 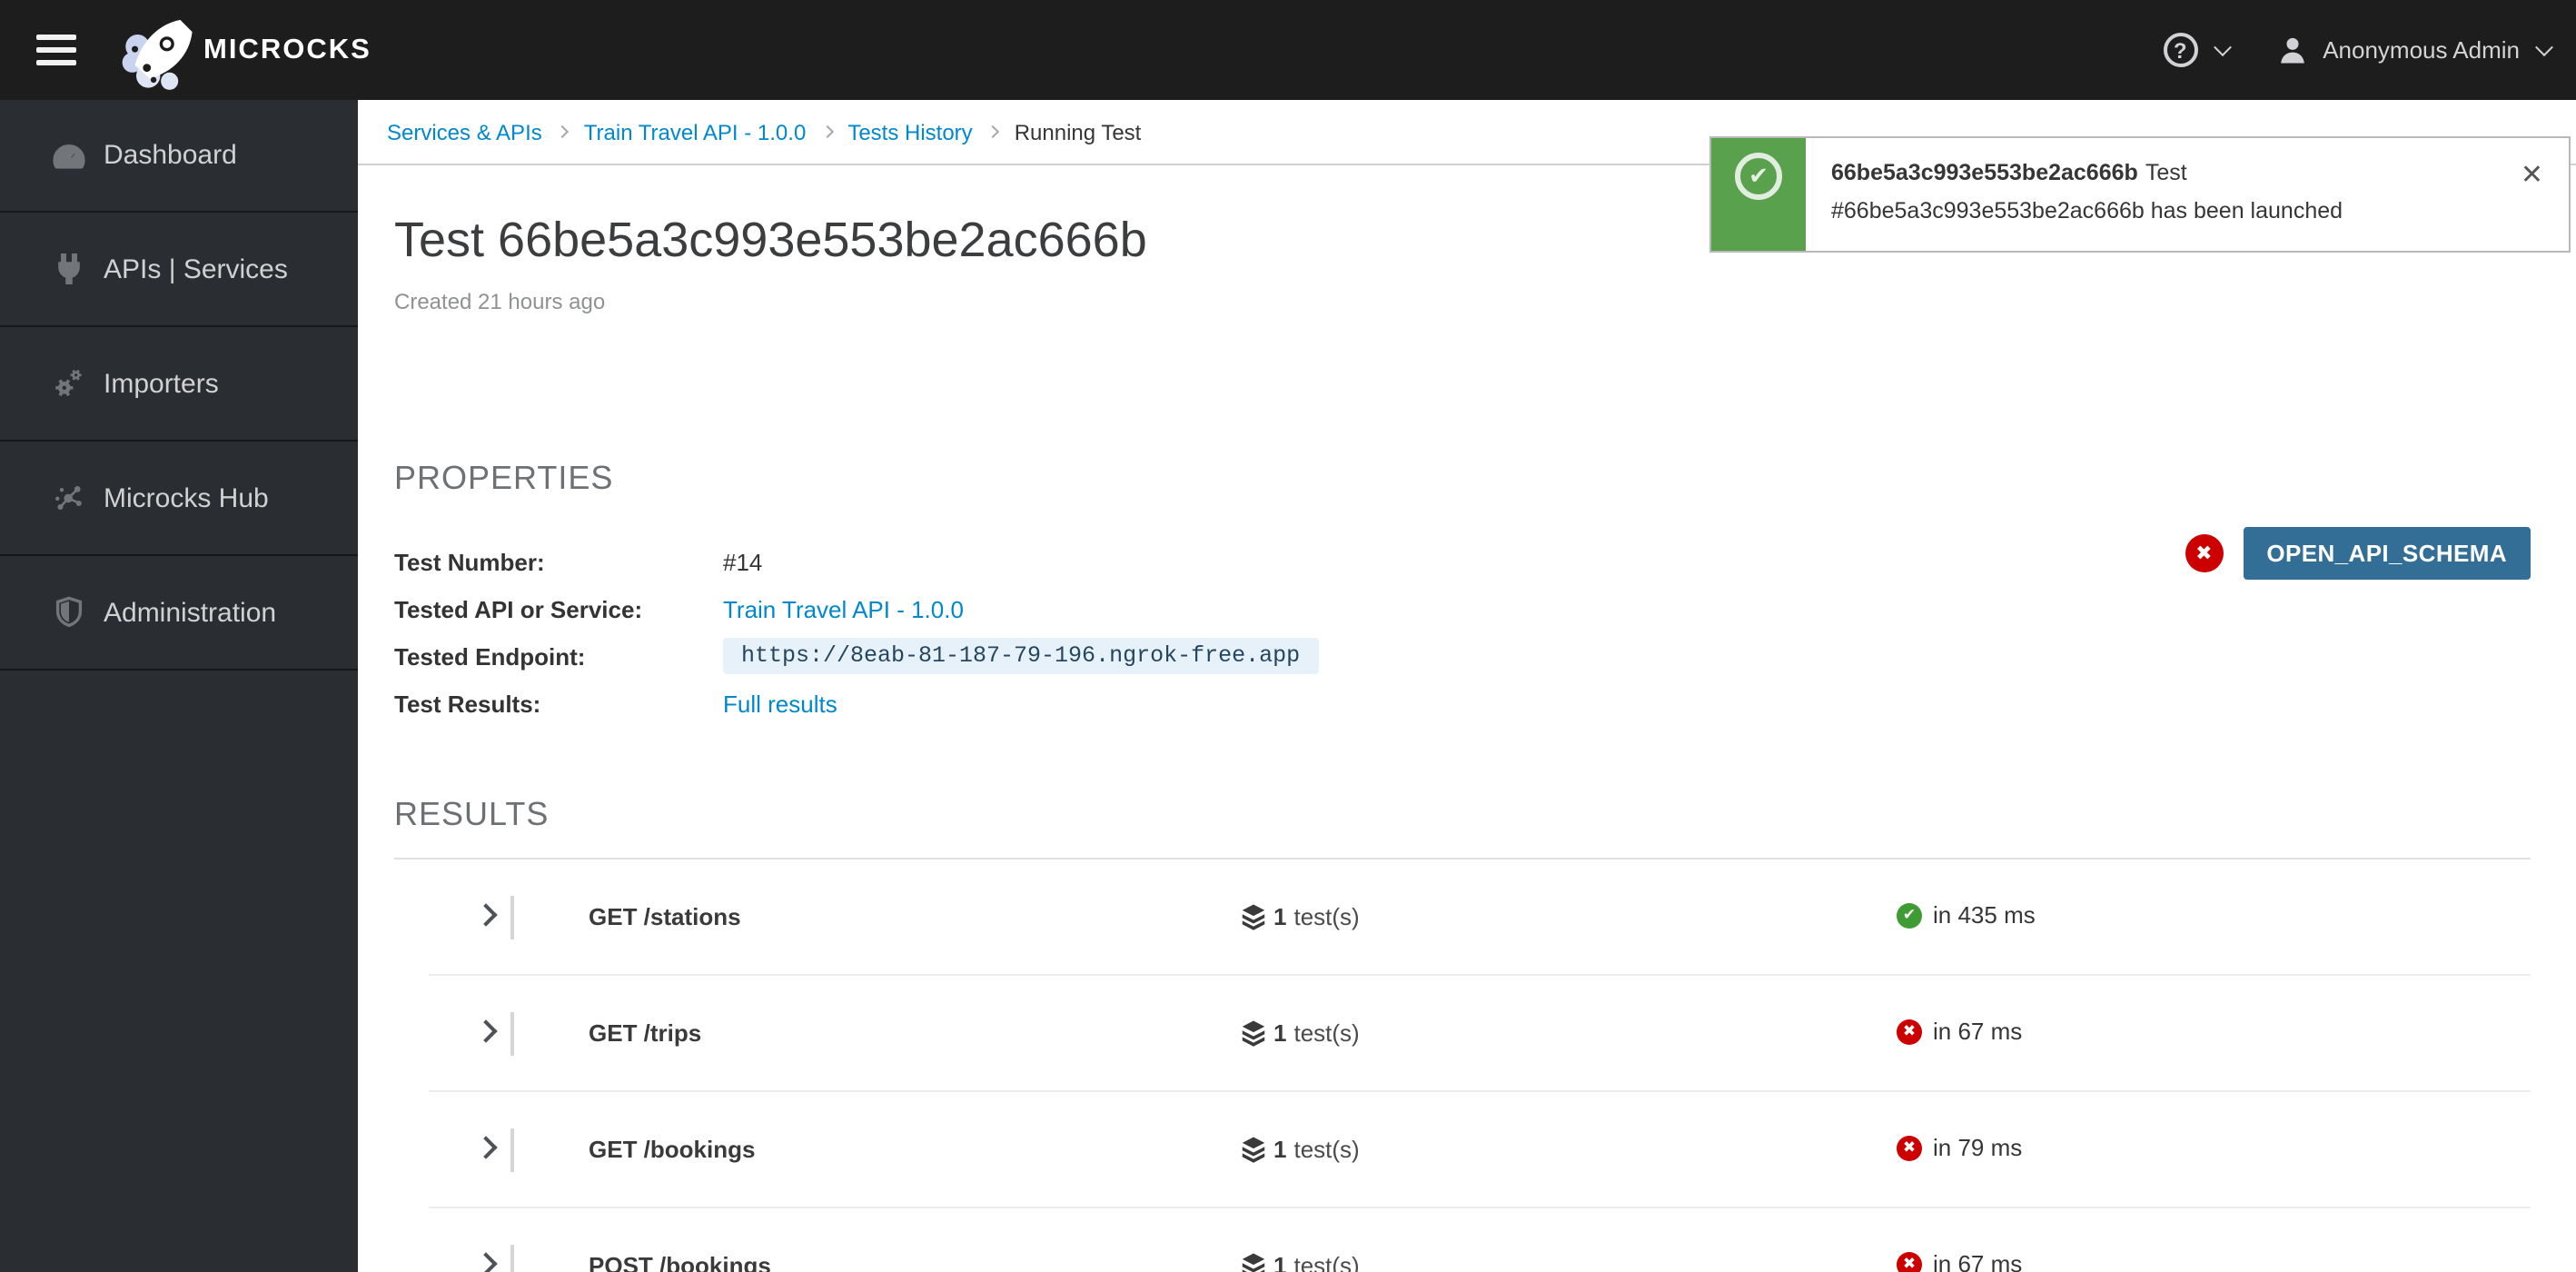 I want to click on property-label: Test Results:, so click(x=467, y=703).